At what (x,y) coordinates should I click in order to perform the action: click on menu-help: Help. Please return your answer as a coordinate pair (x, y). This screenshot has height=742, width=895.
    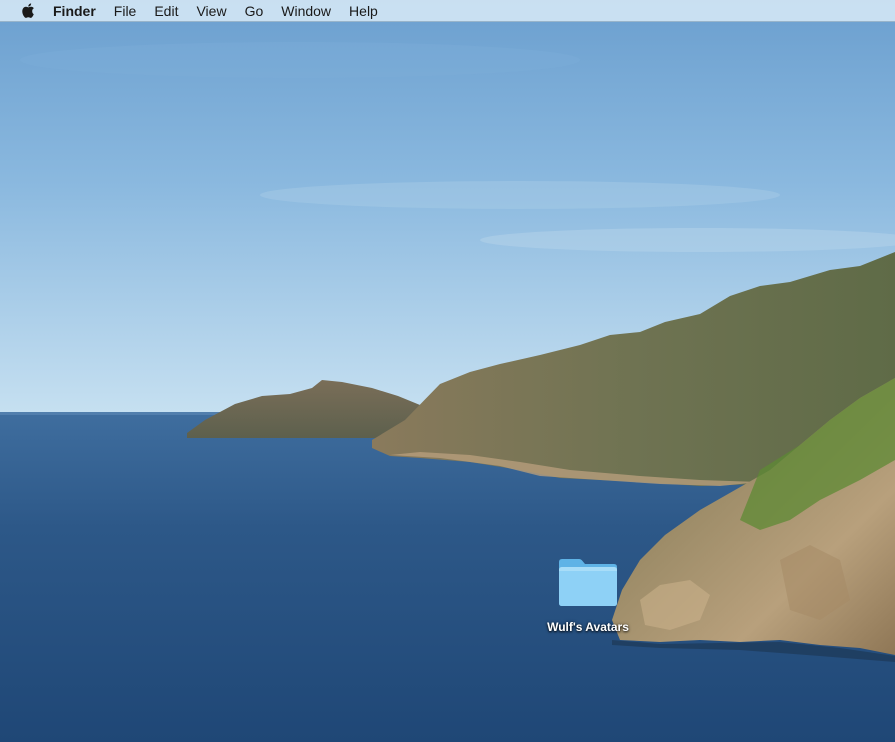
    Looking at the image, I should click on (363, 11).